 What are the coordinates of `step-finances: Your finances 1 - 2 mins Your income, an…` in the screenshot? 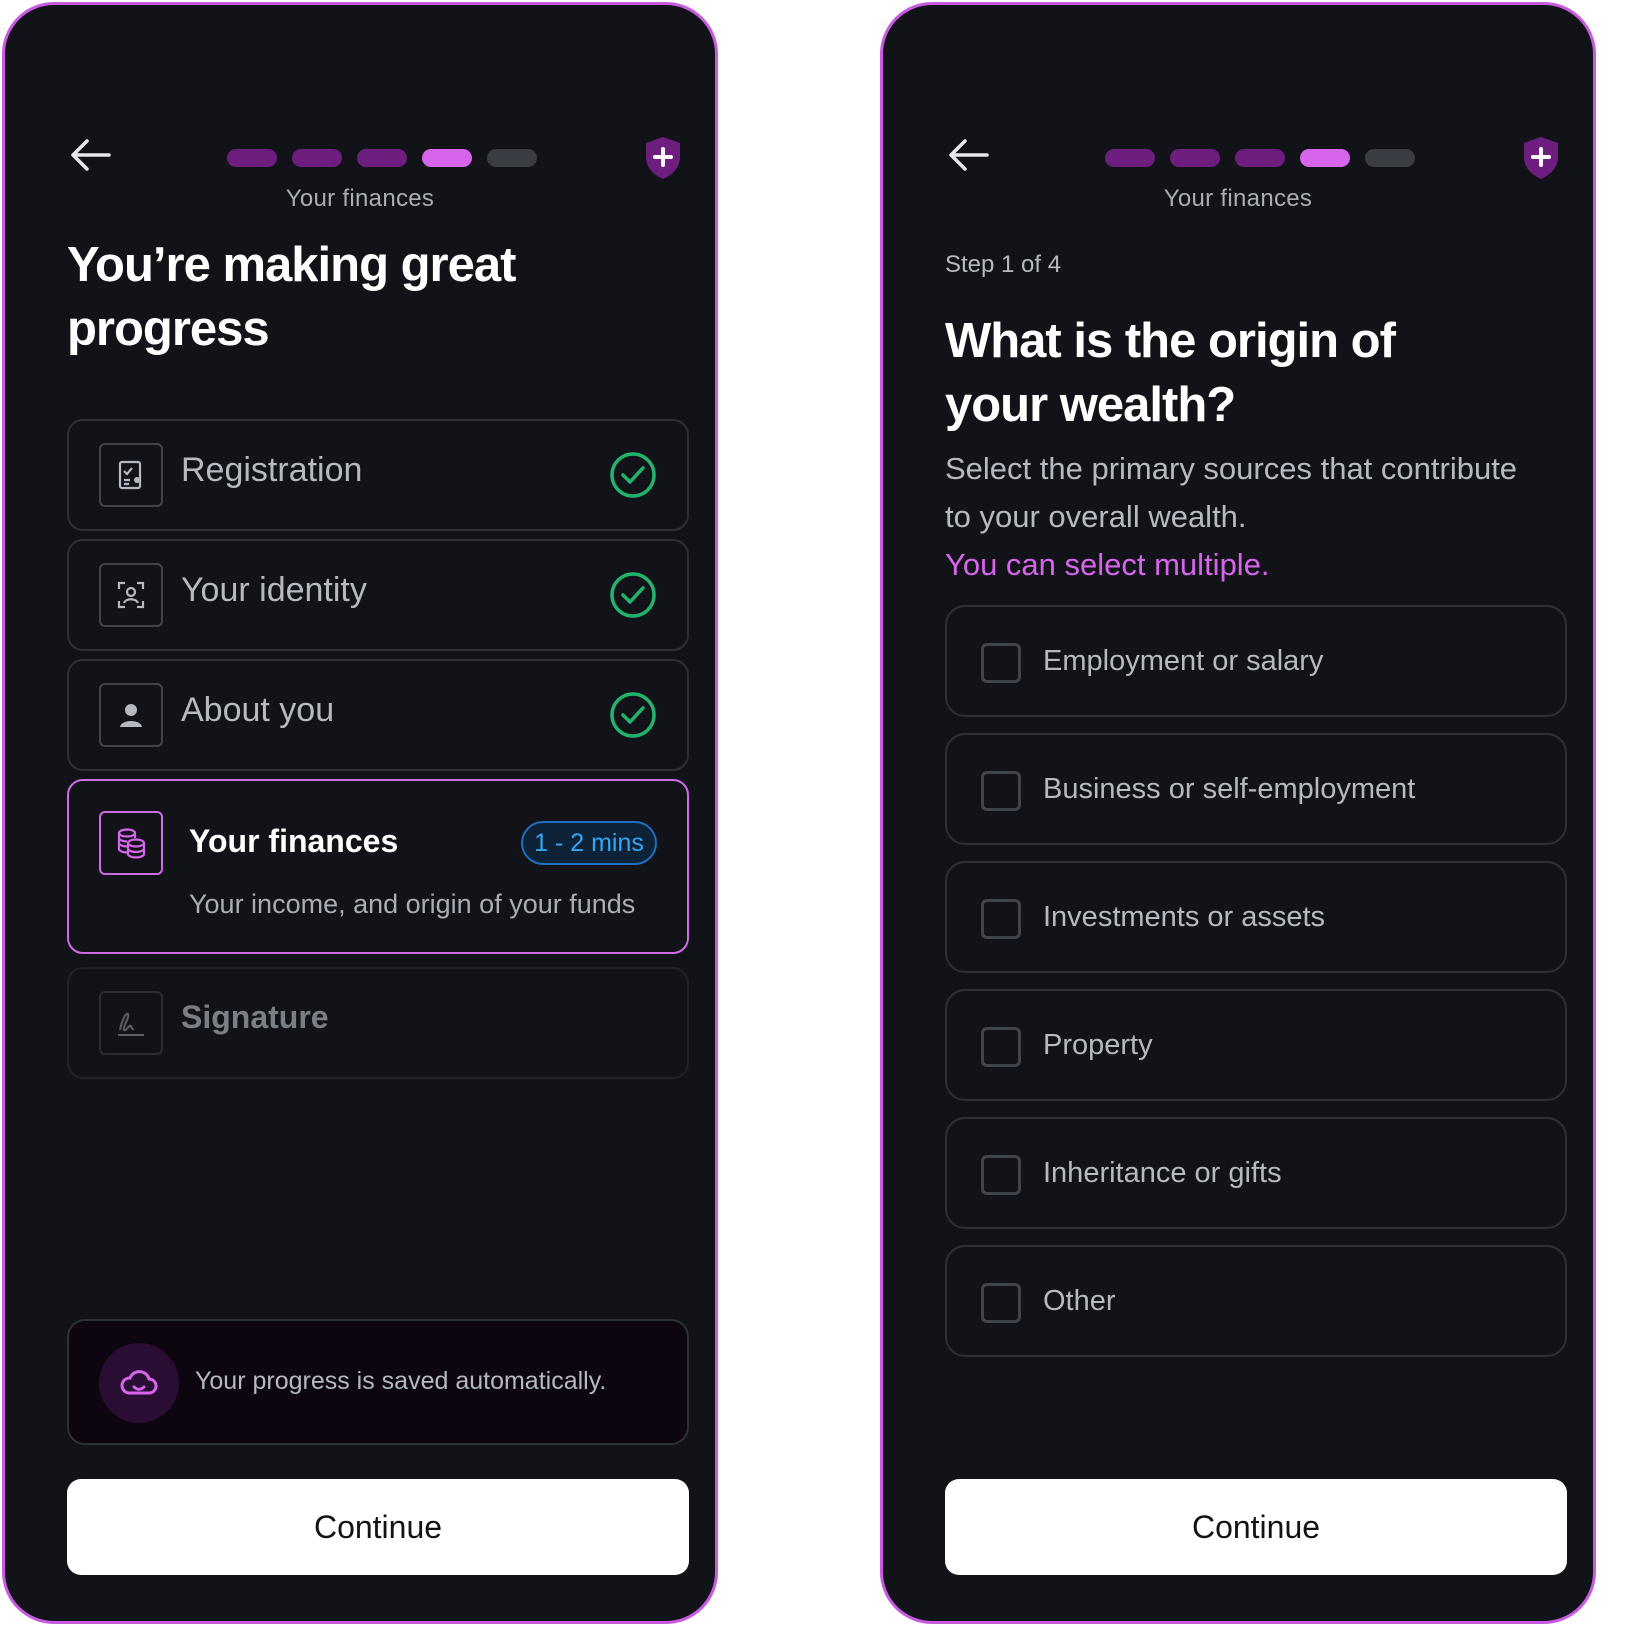 It's located at (378, 866).